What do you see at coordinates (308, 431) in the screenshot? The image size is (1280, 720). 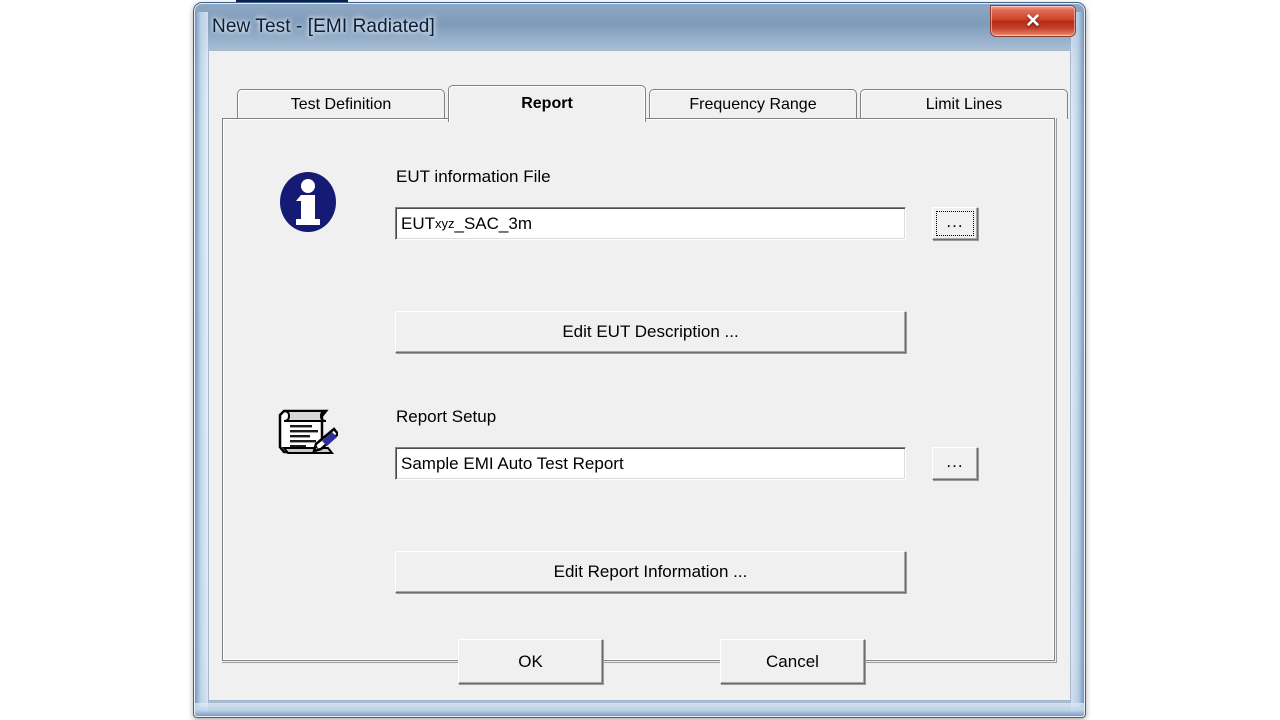 I see `report-pen-icon` at bounding box center [308, 431].